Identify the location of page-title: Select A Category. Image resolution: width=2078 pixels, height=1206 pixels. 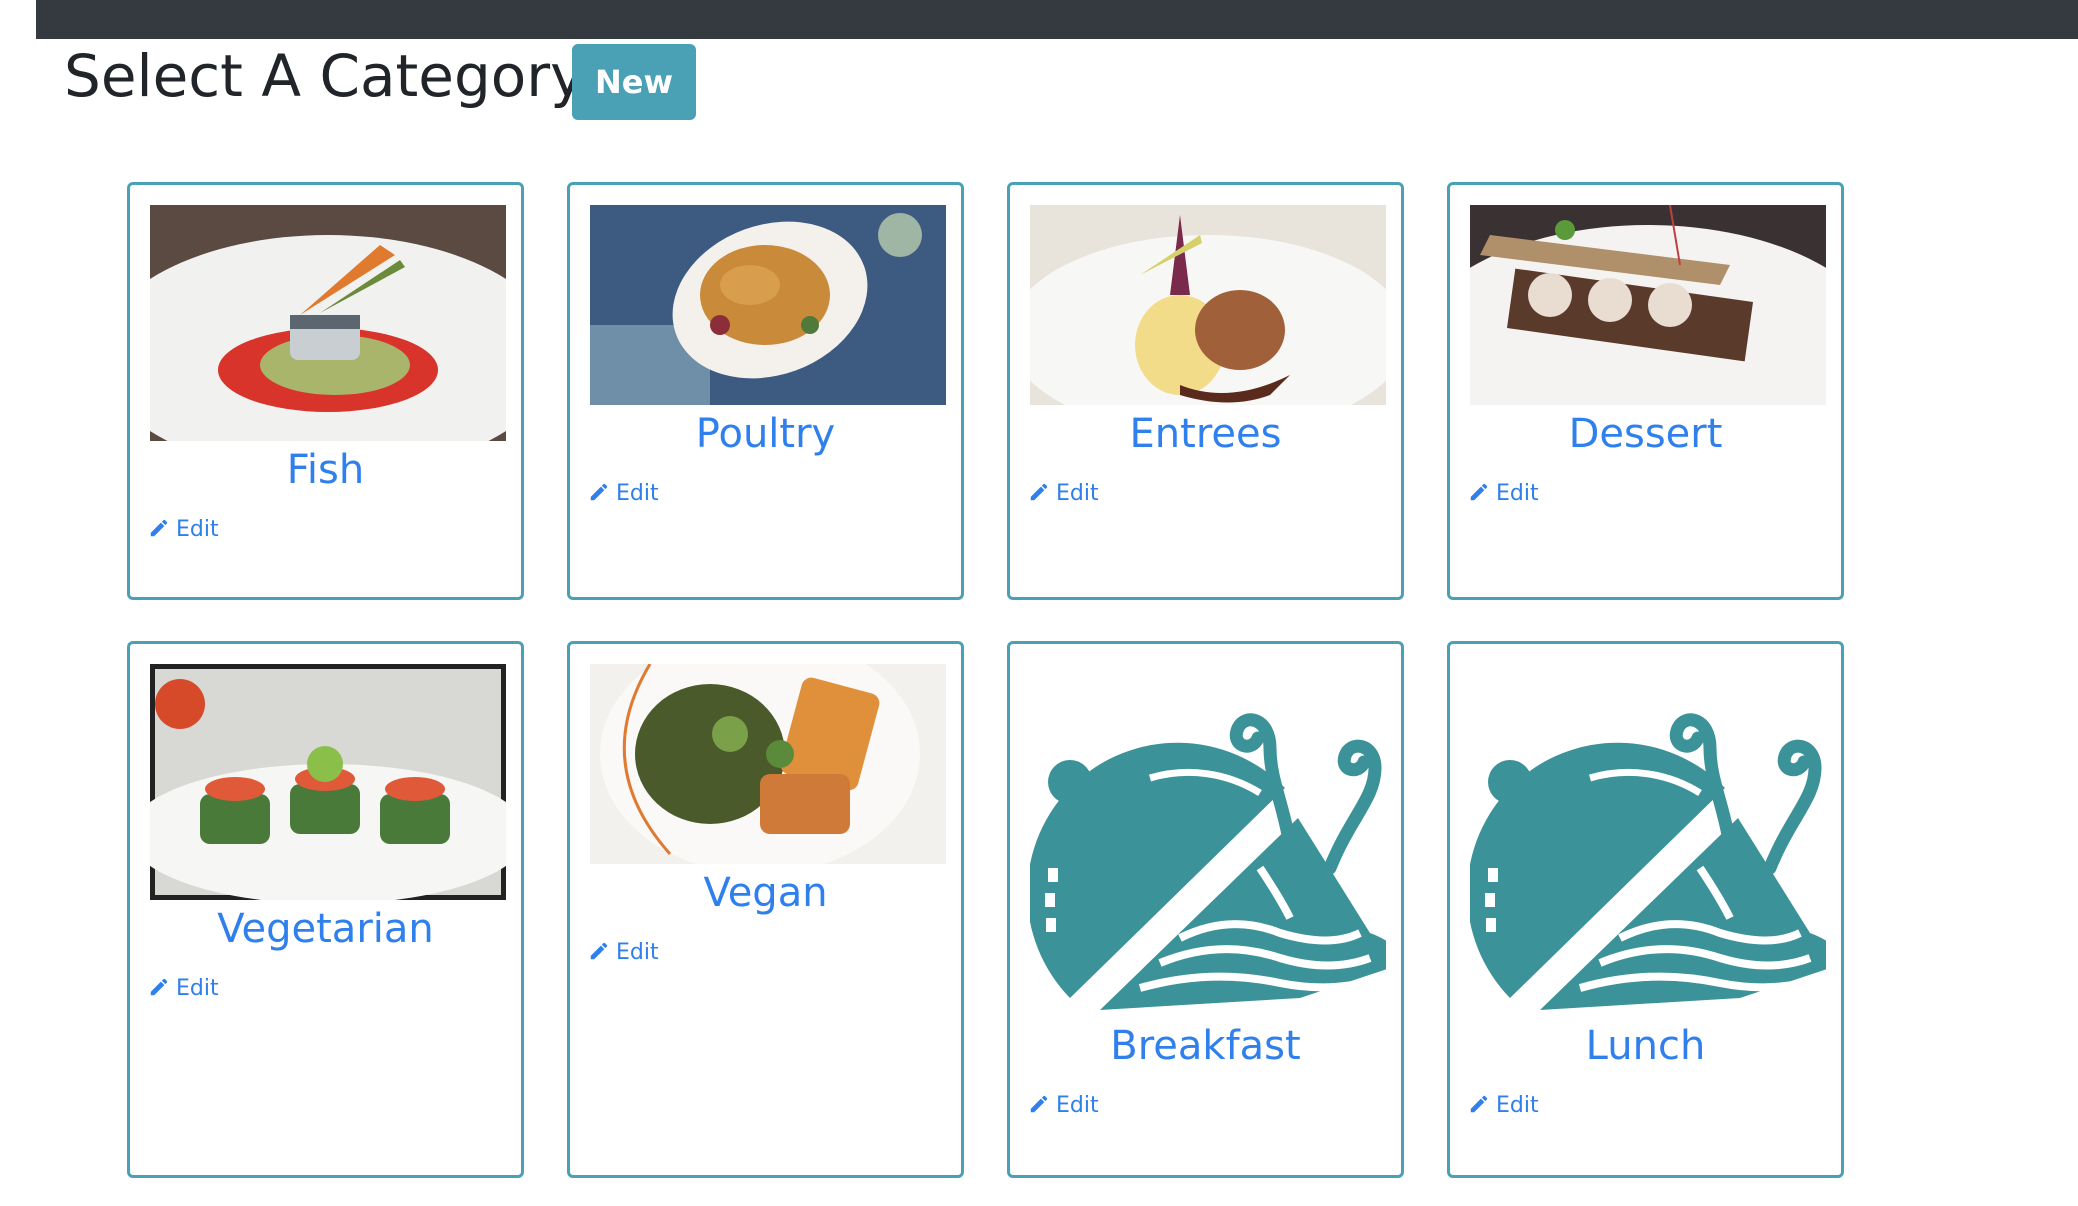
(324, 76).